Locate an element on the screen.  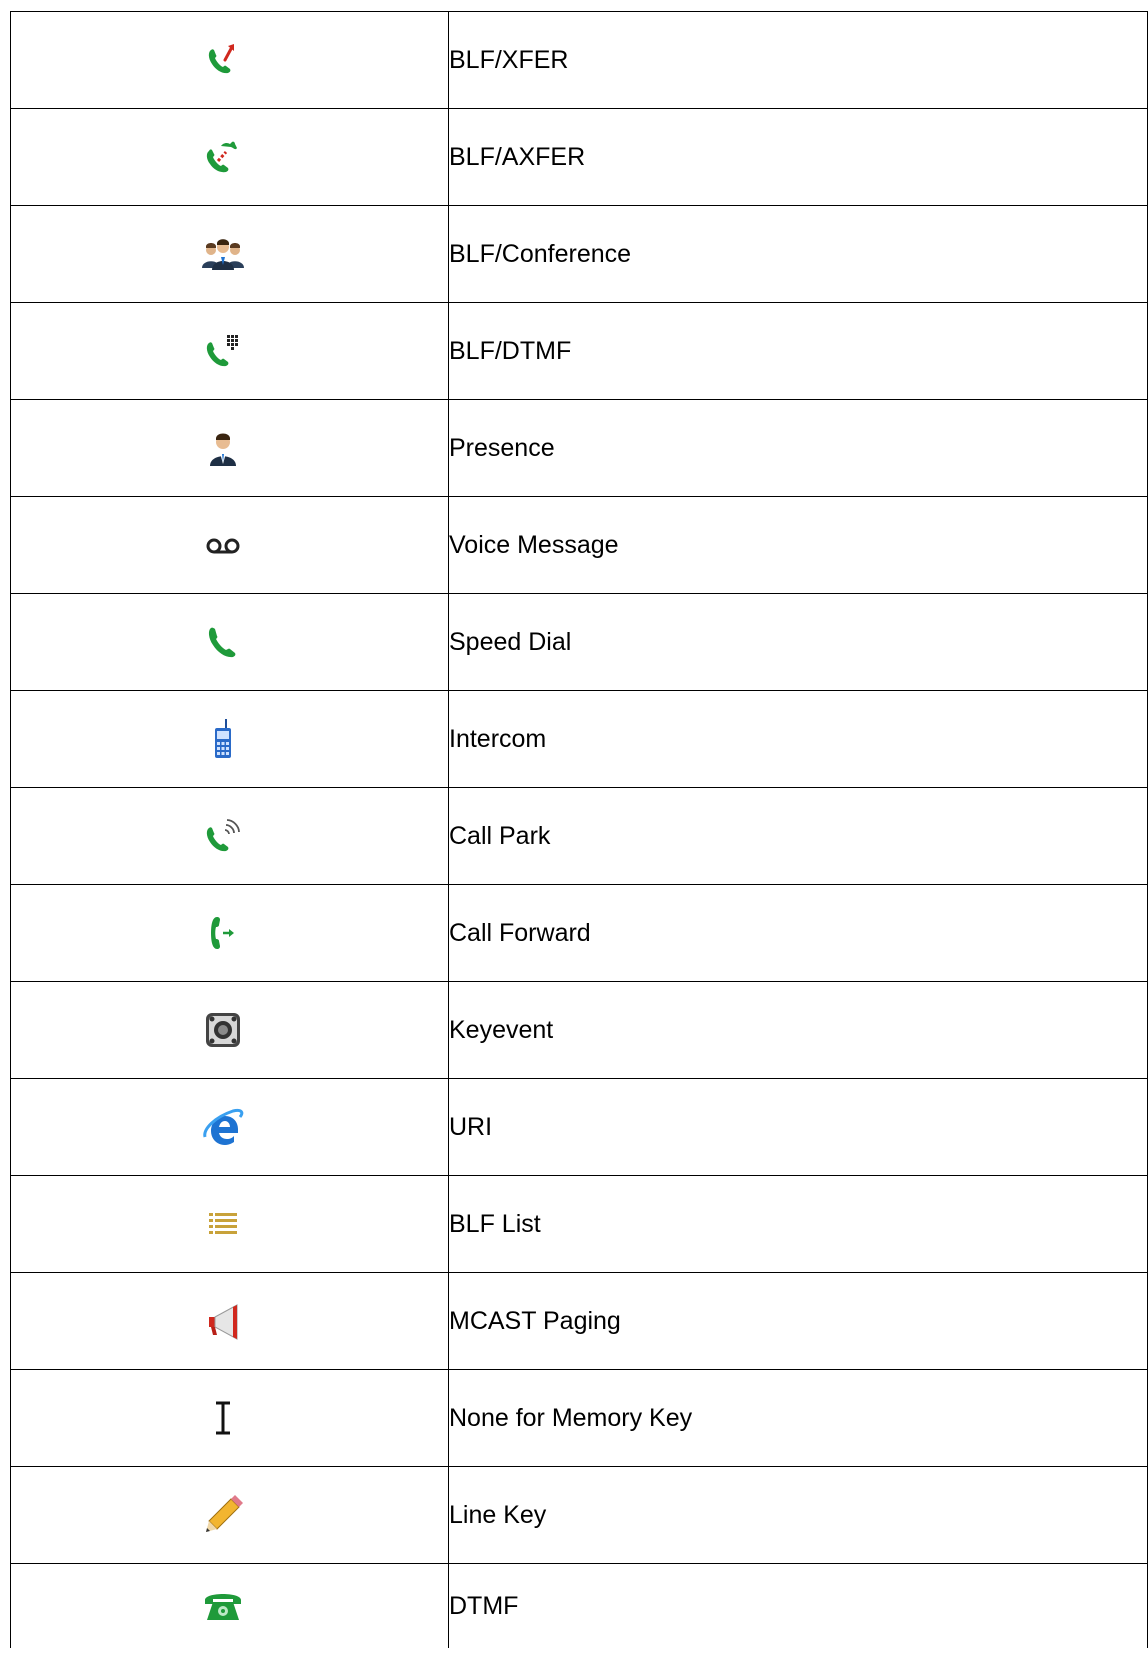
key-type-label: Speed Dial is located at coordinates (798, 642).